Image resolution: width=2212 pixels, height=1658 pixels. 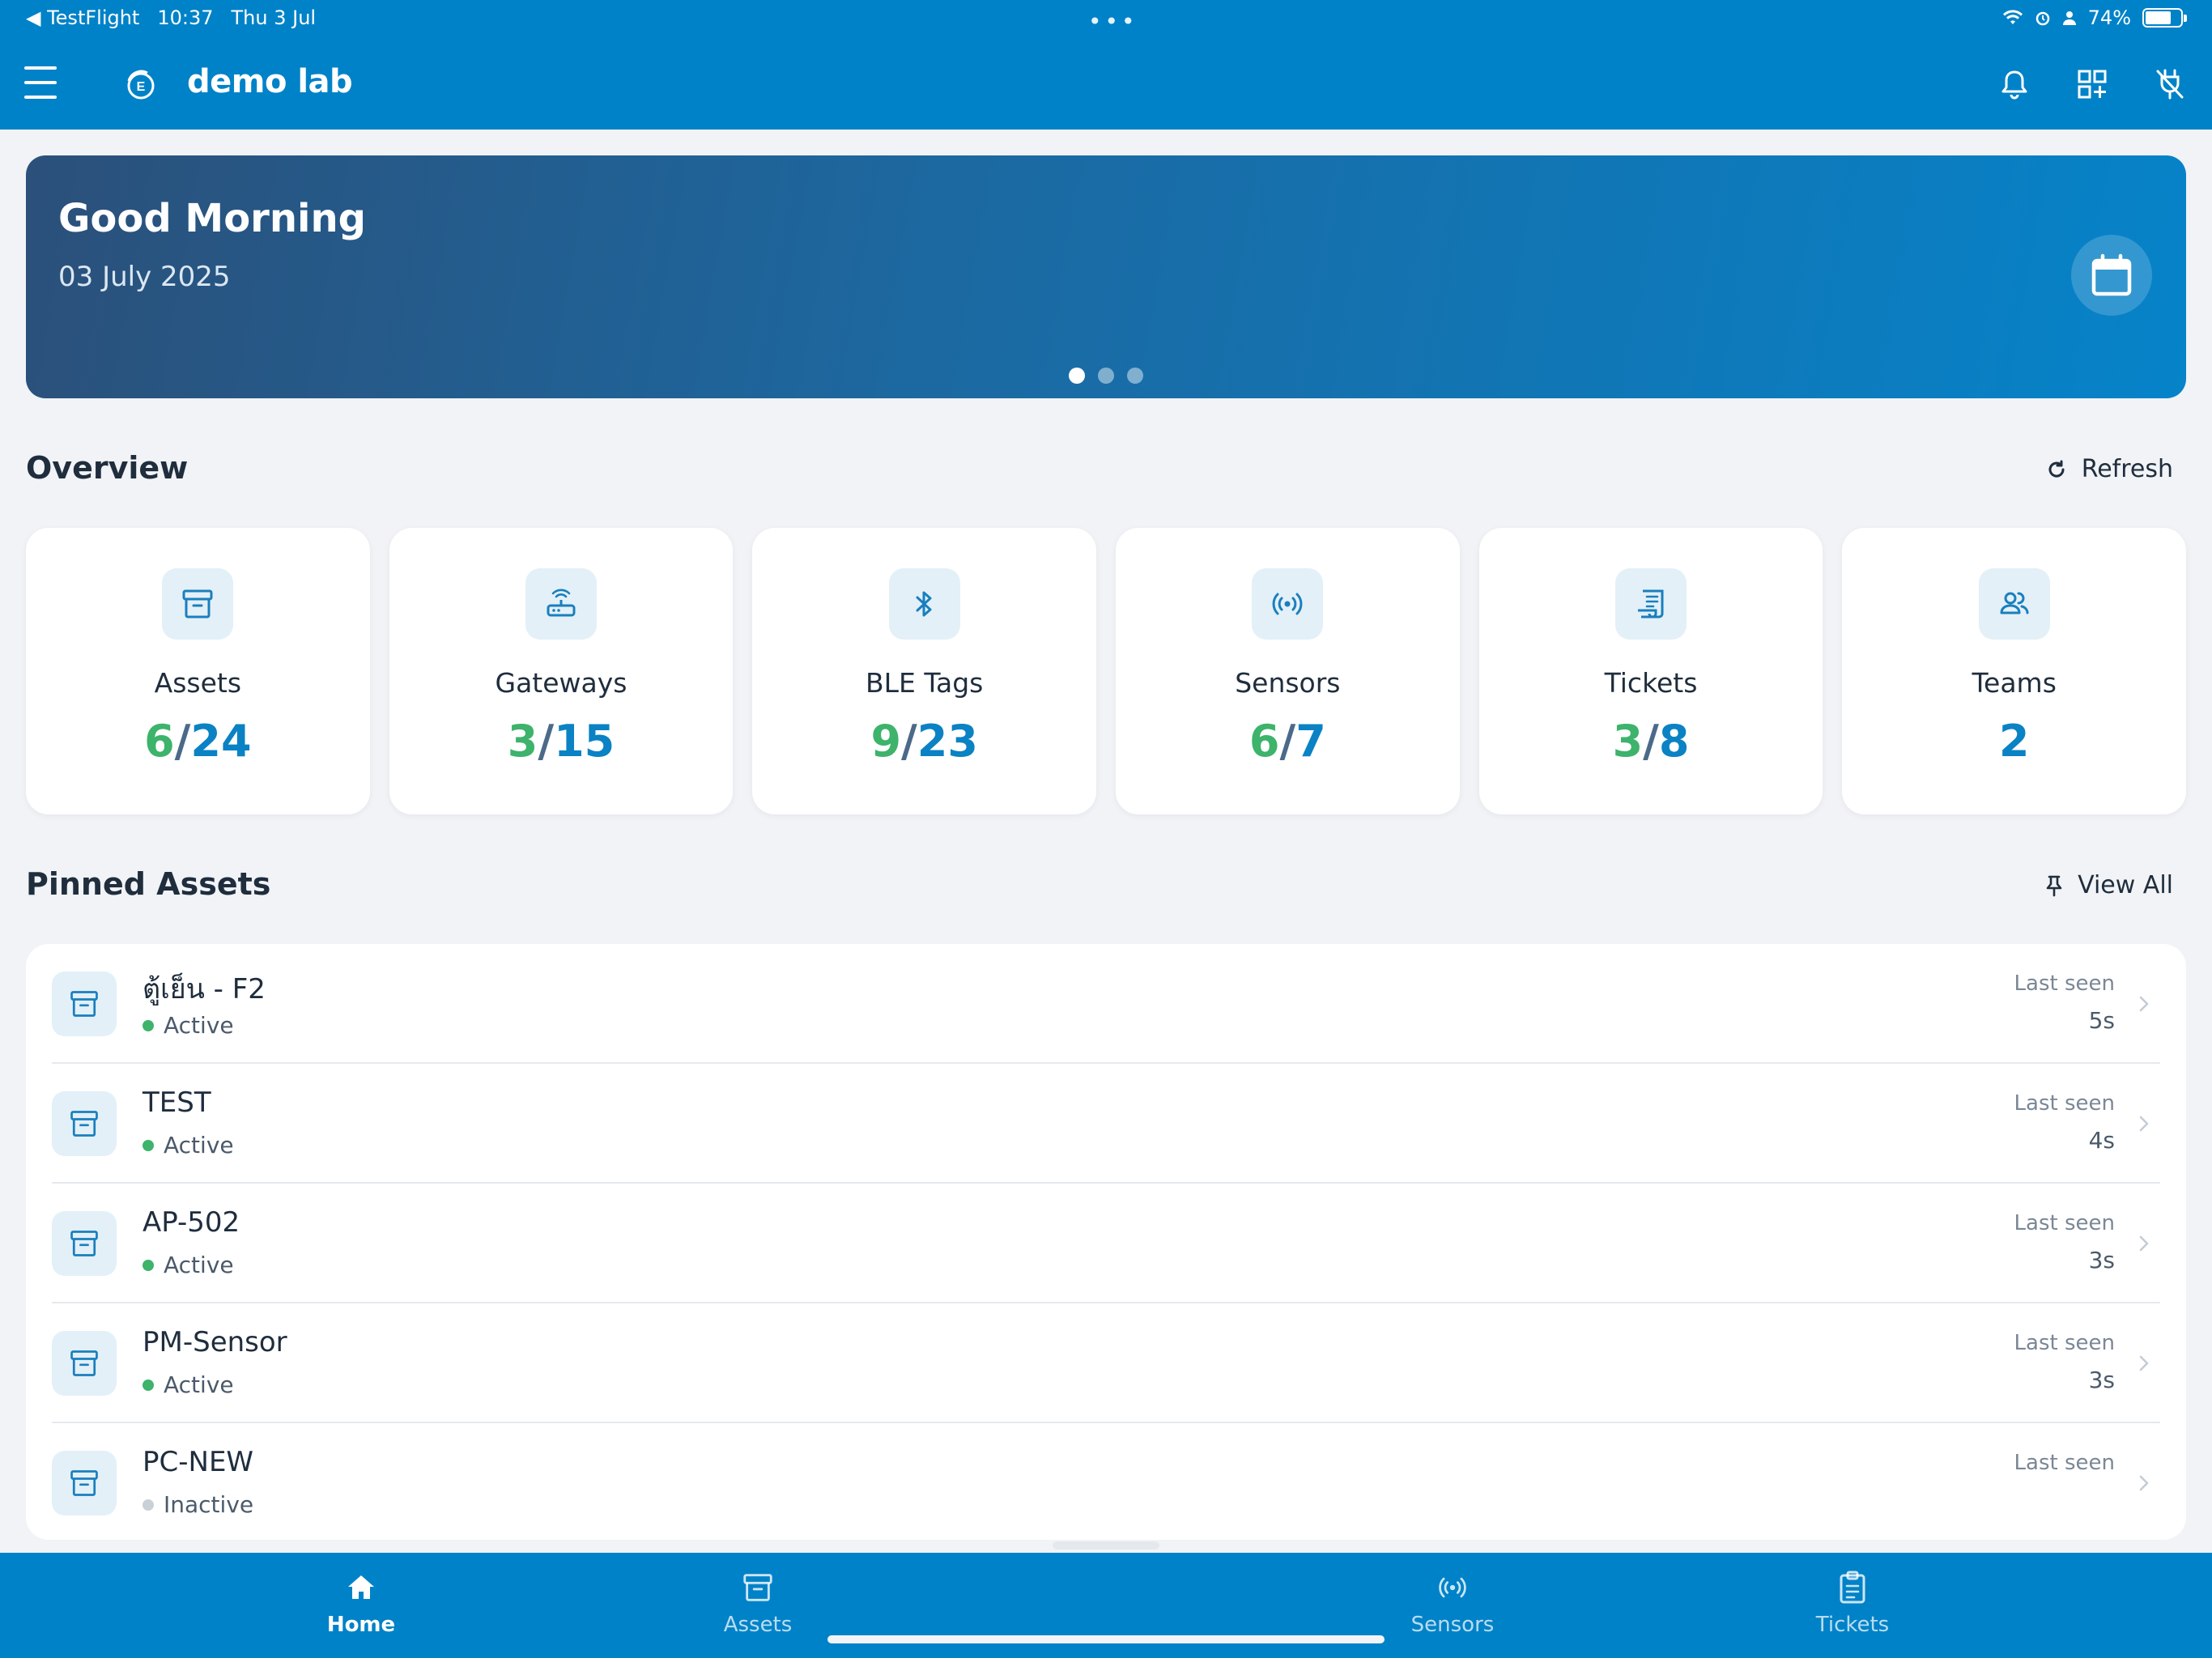 I want to click on tab-sensors: Sensors, so click(x=1453, y=1607).